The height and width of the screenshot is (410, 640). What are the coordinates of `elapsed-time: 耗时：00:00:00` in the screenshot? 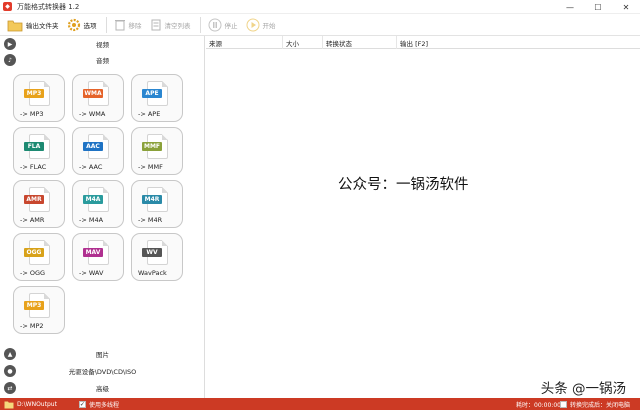 It's located at (538, 405).